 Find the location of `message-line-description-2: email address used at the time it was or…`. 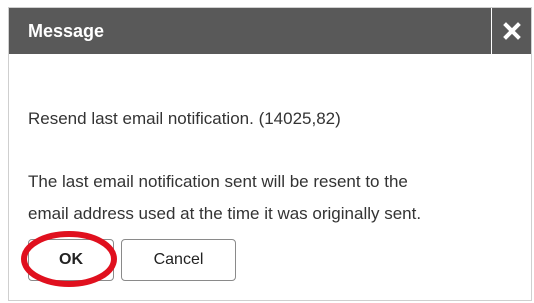

message-line-description-2: email address used at the time it was or… is located at coordinates (225, 213).